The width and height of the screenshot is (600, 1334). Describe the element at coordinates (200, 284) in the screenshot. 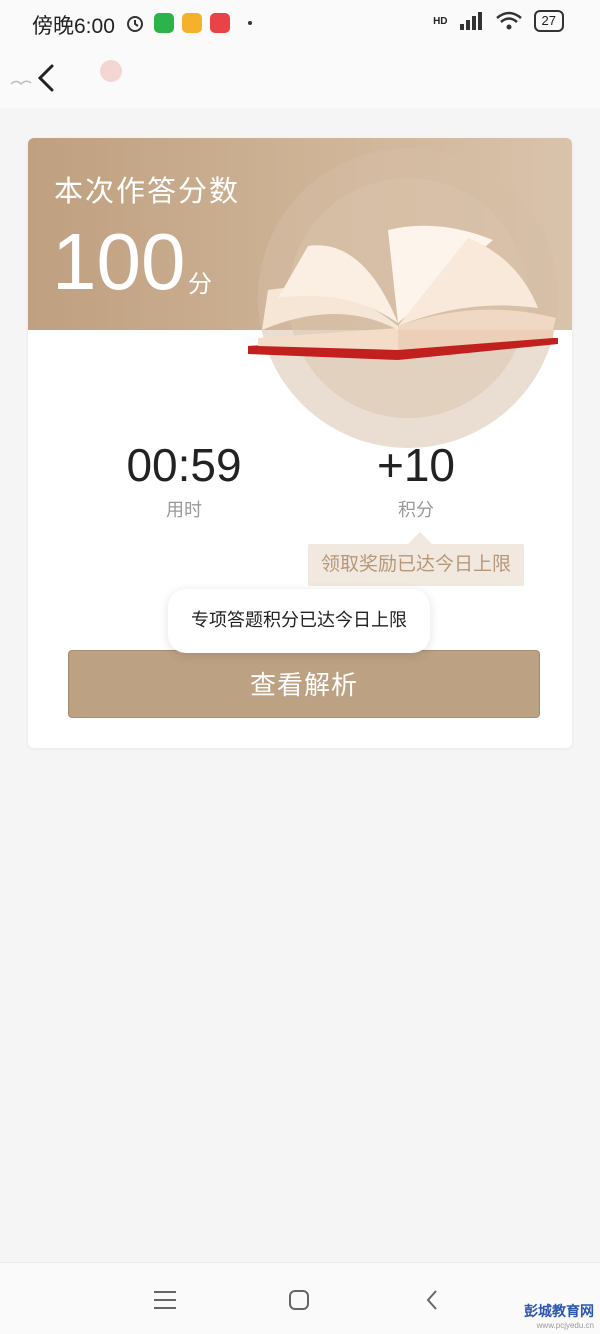

I see `score-unit: 分` at that location.